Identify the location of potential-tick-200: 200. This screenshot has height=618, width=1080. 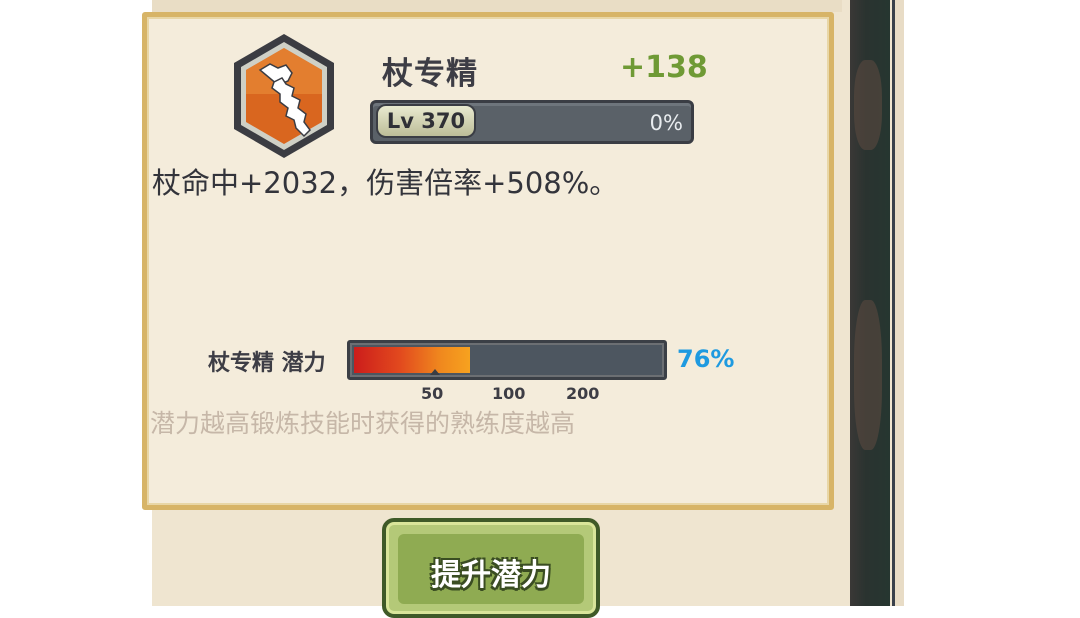
(583, 393).